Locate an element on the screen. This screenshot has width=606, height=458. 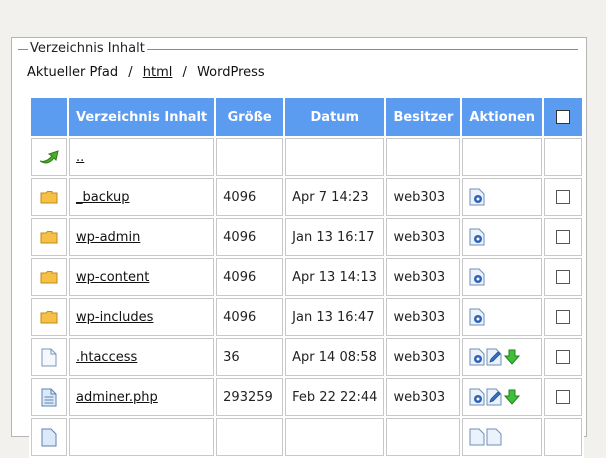
file-link: wp-admin is located at coordinates (108, 237).